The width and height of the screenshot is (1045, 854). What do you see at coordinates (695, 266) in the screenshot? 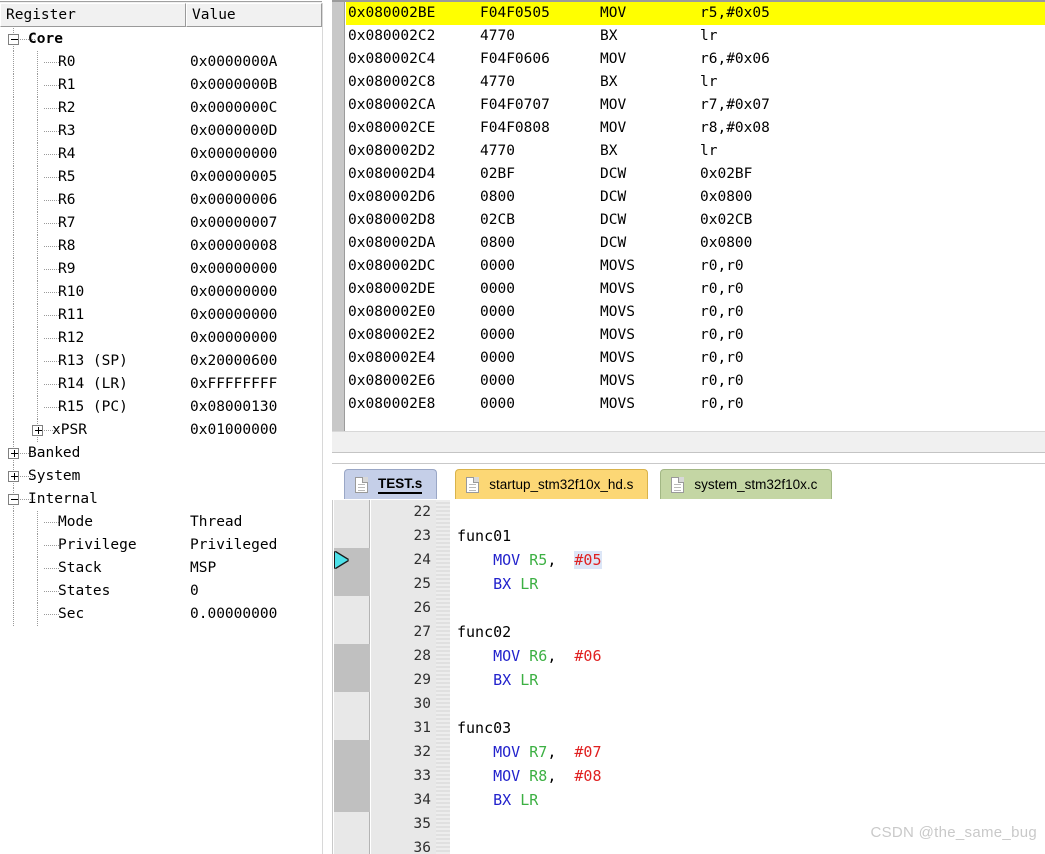
I see `disassembly-row: 0x080002DC 0000 MOVS r0,r0` at bounding box center [695, 266].